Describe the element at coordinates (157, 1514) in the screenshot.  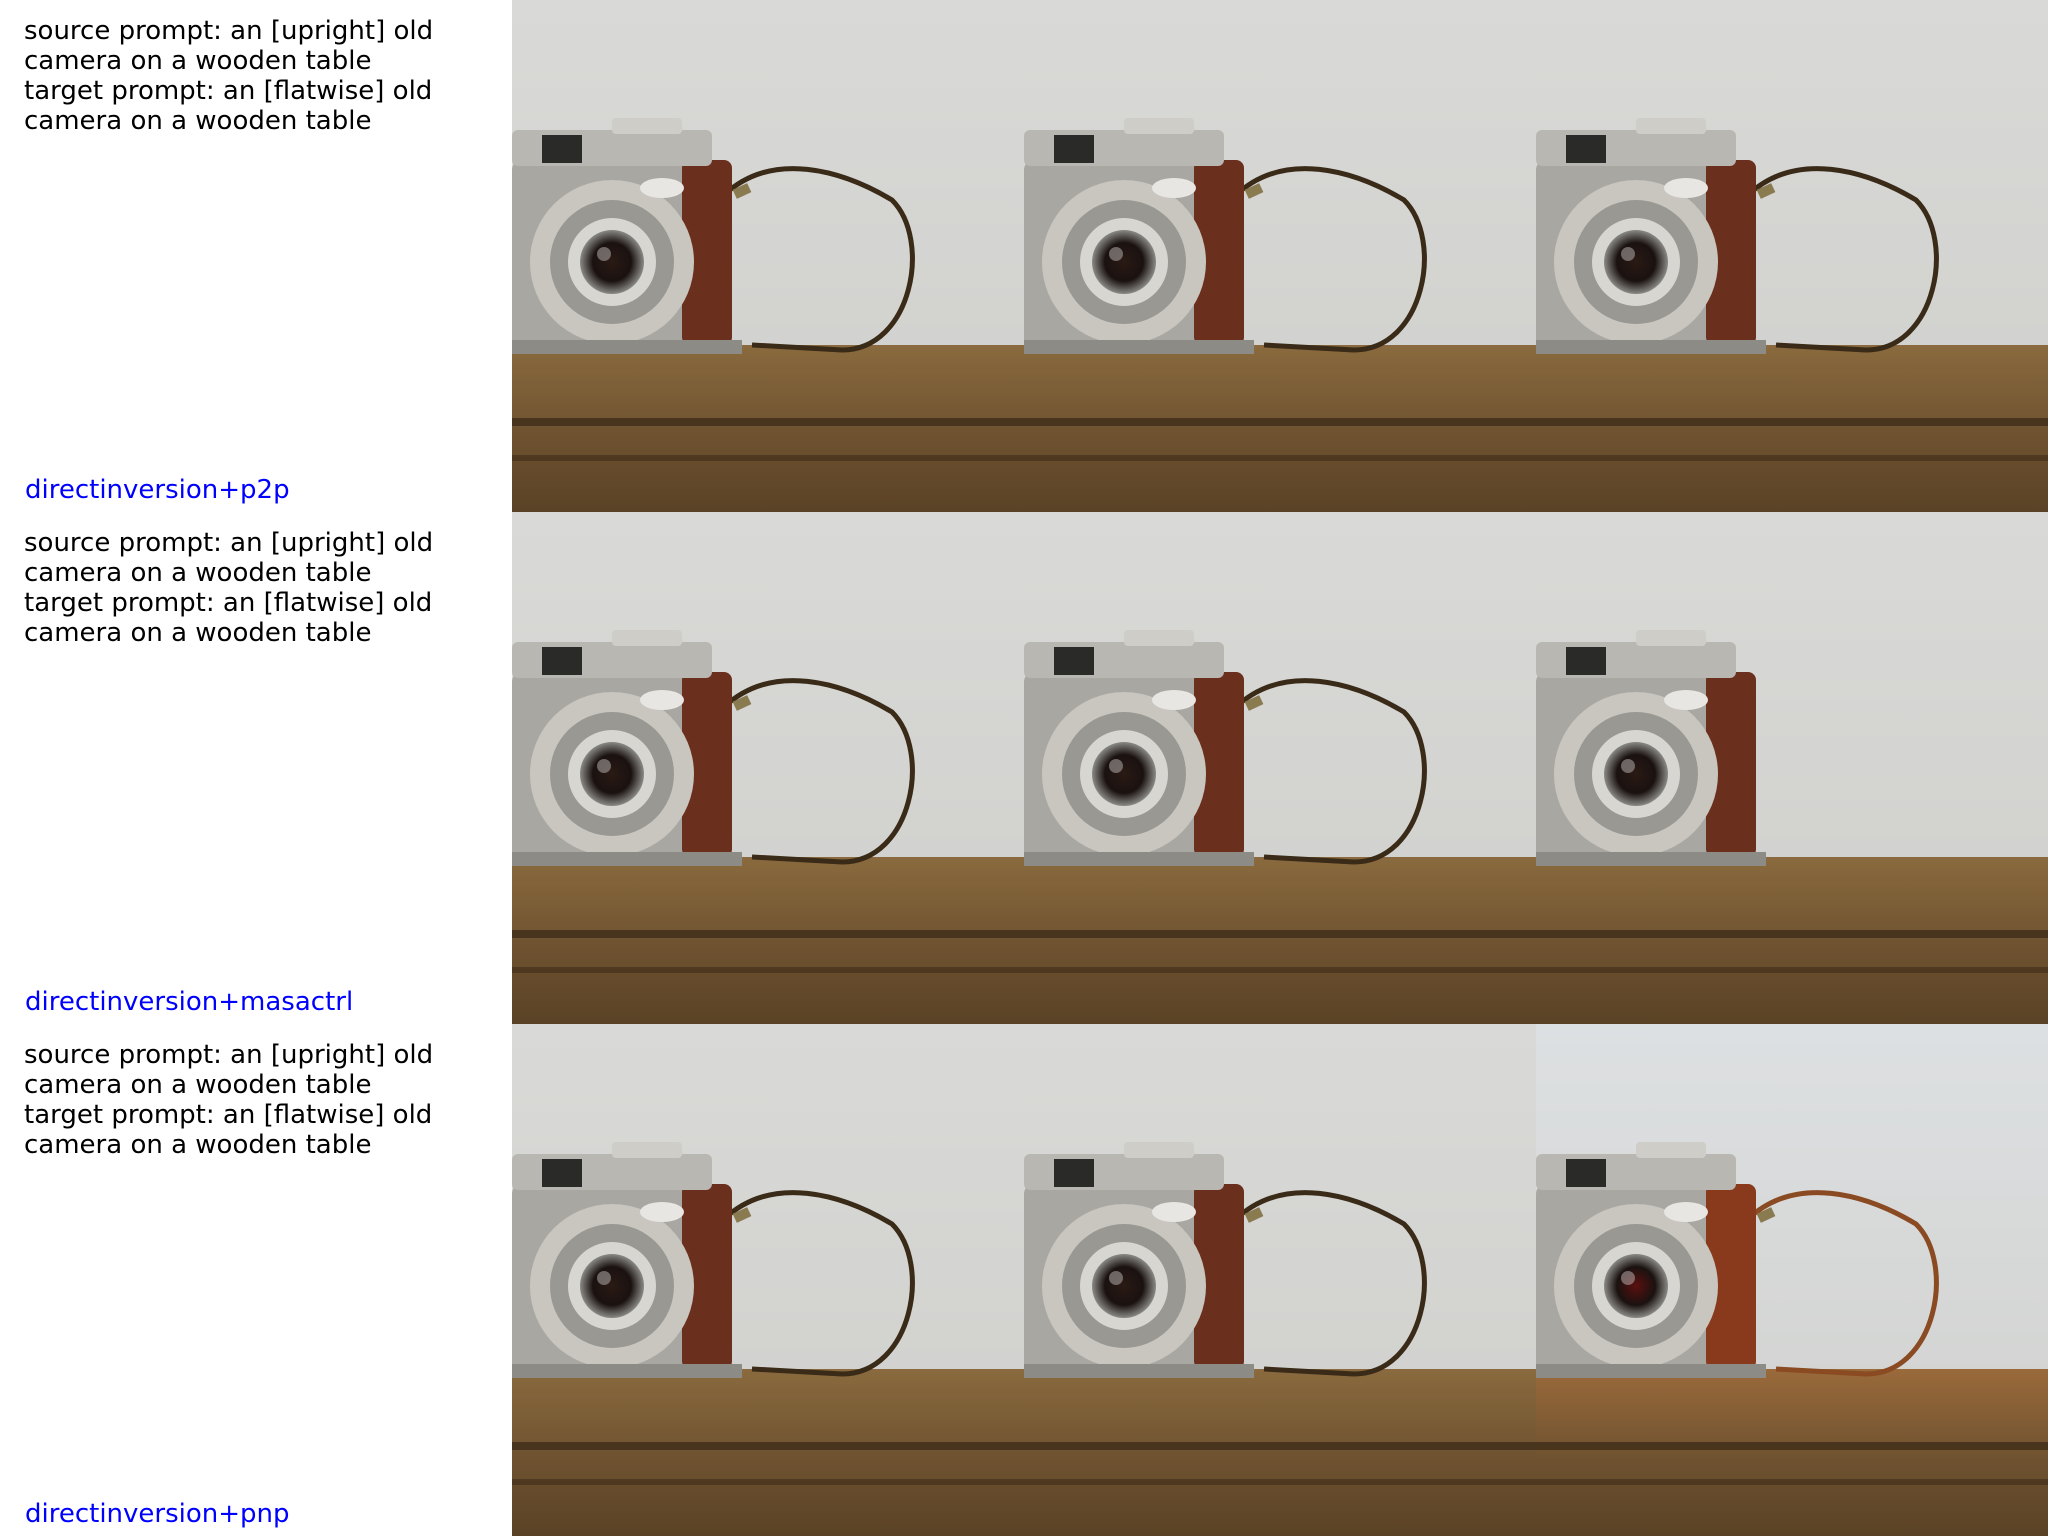
I see `method-label: directinversion+pnp` at that location.